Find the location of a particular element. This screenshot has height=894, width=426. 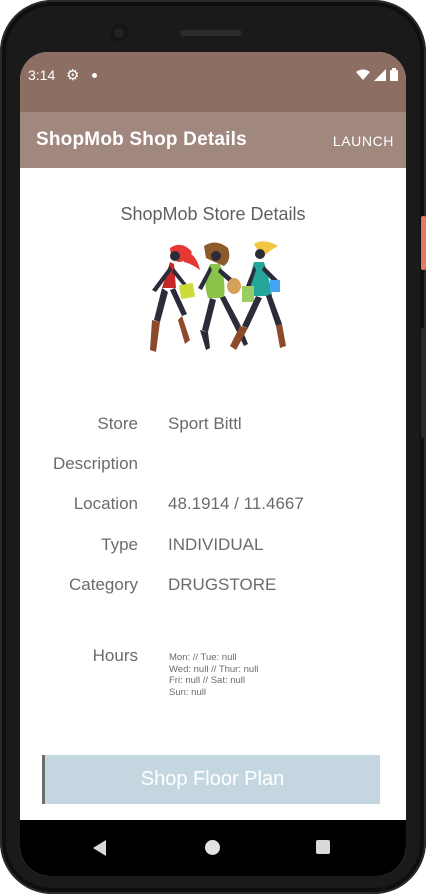

category-label: Category is located at coordinates (103, 584).